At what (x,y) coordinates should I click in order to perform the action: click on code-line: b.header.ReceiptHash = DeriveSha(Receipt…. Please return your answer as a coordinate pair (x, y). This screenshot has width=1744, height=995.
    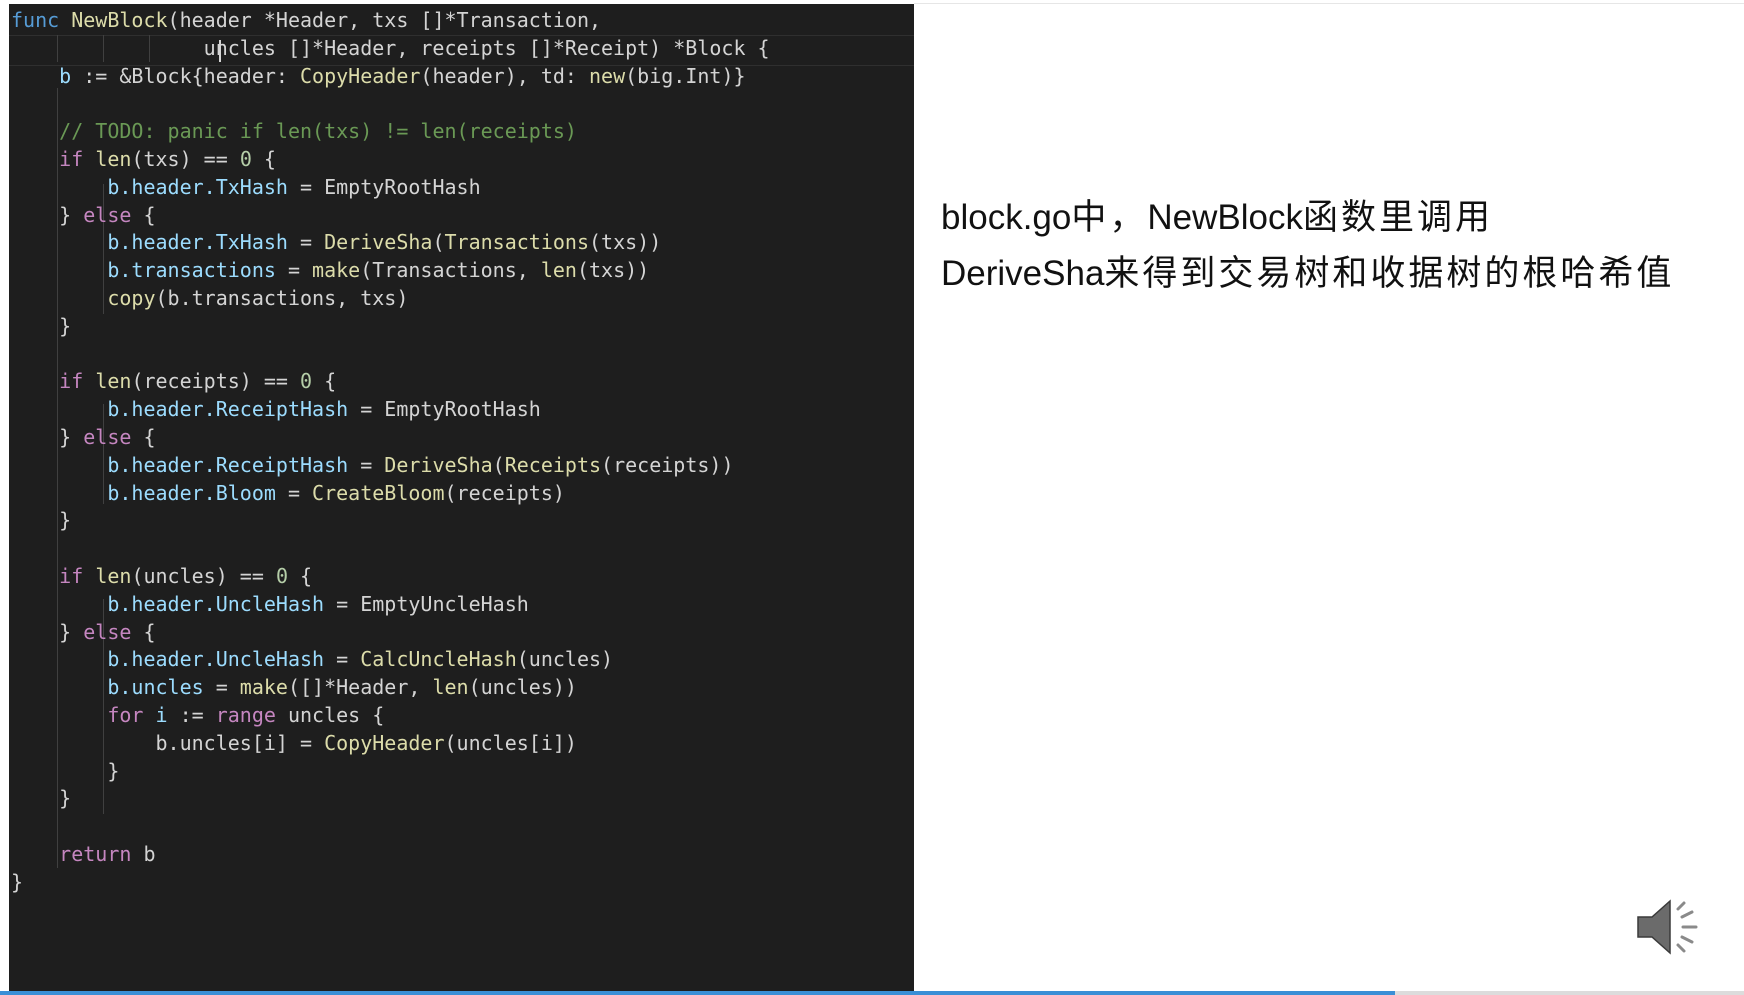
    Looking at the image, I should click on (372, 465).